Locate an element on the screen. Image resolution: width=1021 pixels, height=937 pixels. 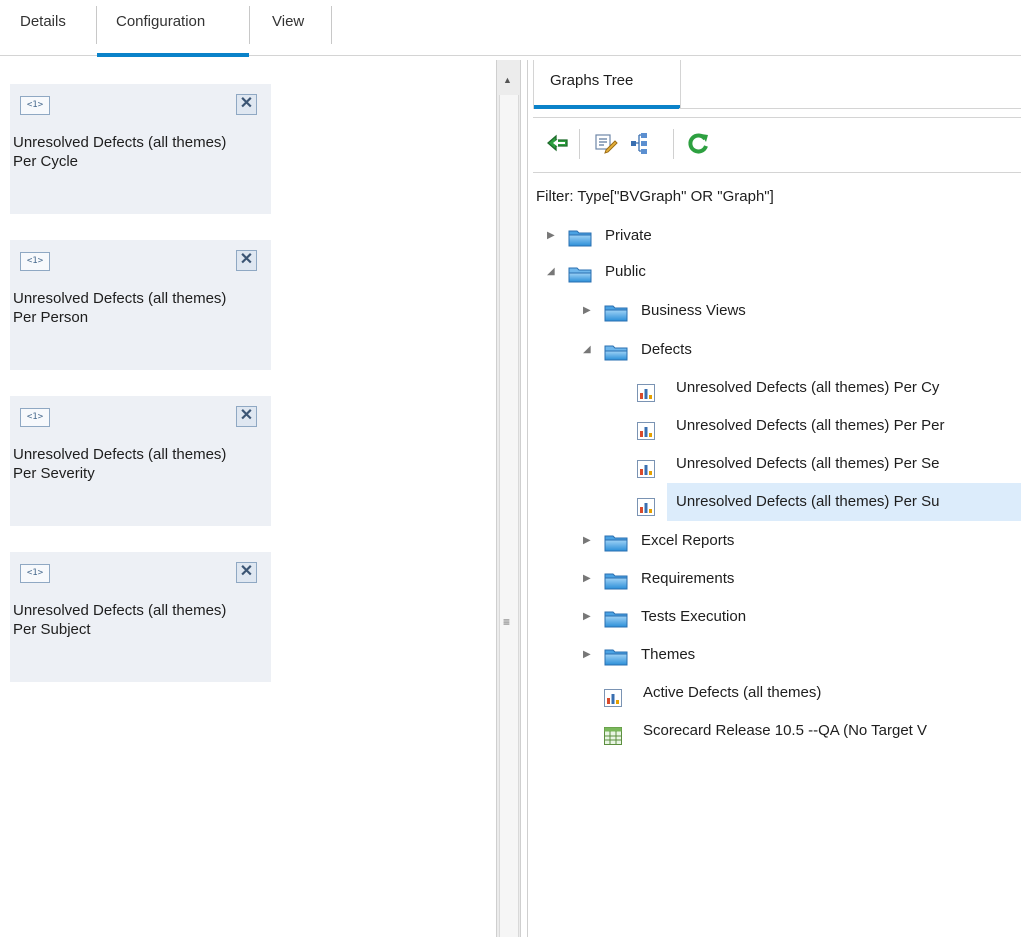
refresh-icon is located at coordinates (698, 143).